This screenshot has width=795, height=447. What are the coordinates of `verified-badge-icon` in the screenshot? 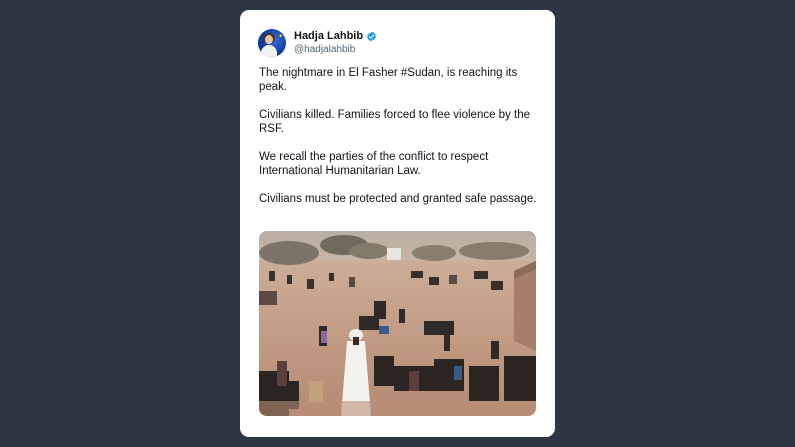 It's located at (371, 36).